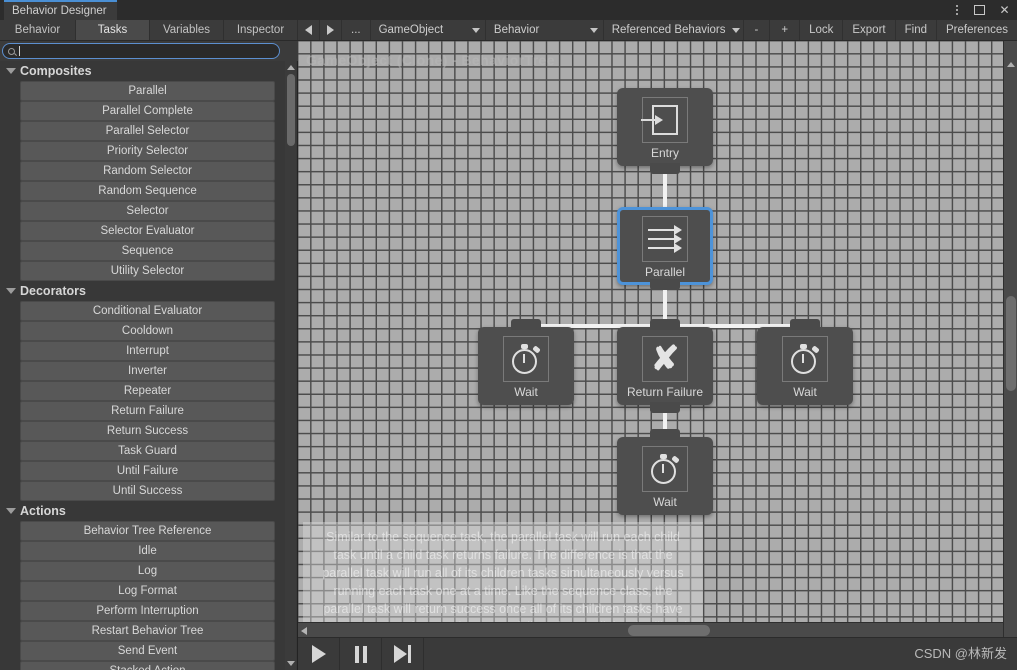  What do you see at coordinates (147, 451) in the screenshot?
I see `task-item-task-guard: Task Guard` at bounding box center [147, 451].